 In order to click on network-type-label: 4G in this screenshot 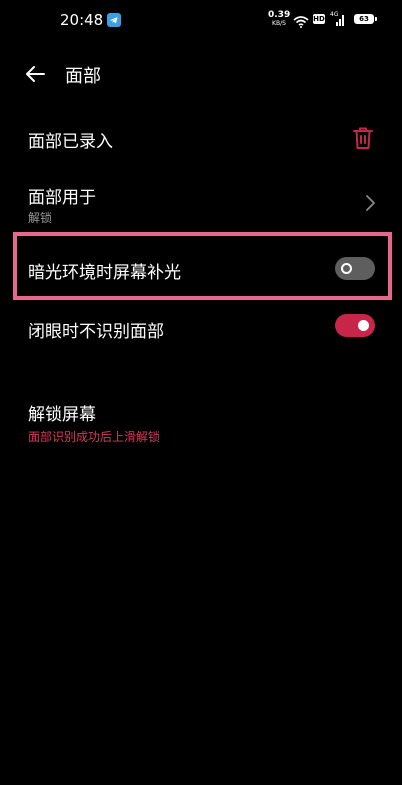, I will do `click(334, 14)`.